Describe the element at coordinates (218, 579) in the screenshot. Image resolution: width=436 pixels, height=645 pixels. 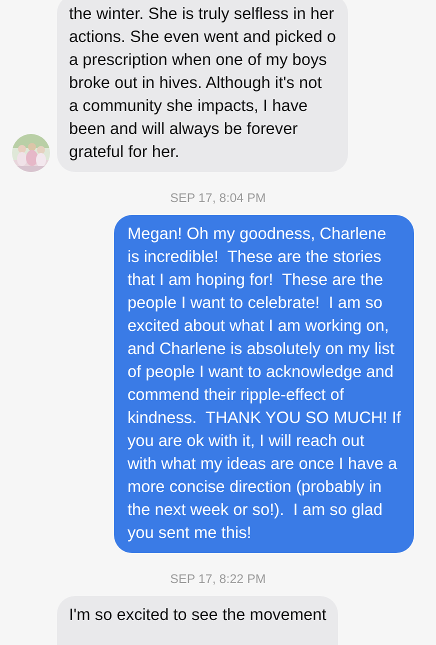
I see `timestamp: SEP 17, 8:22 PM` at that location.